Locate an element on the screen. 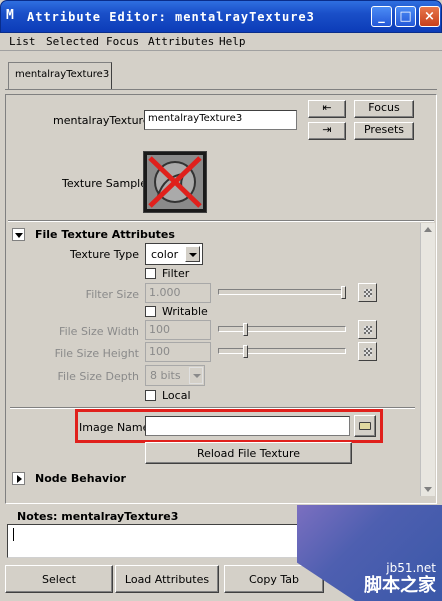 The height and width of the screenshot is (601, 442). file-size-height-slider-handle is located at coordinates (245, 351).